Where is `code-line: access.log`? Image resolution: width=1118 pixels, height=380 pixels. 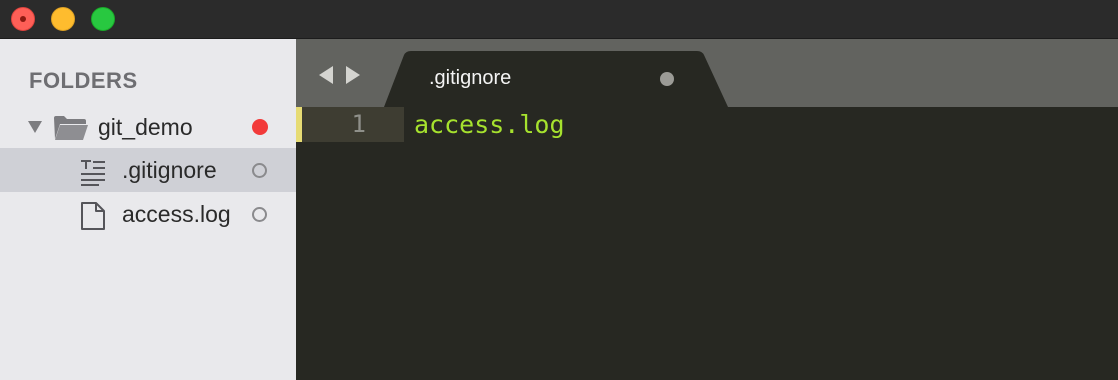
code-line: access.log is located at coordinates (489, 124).